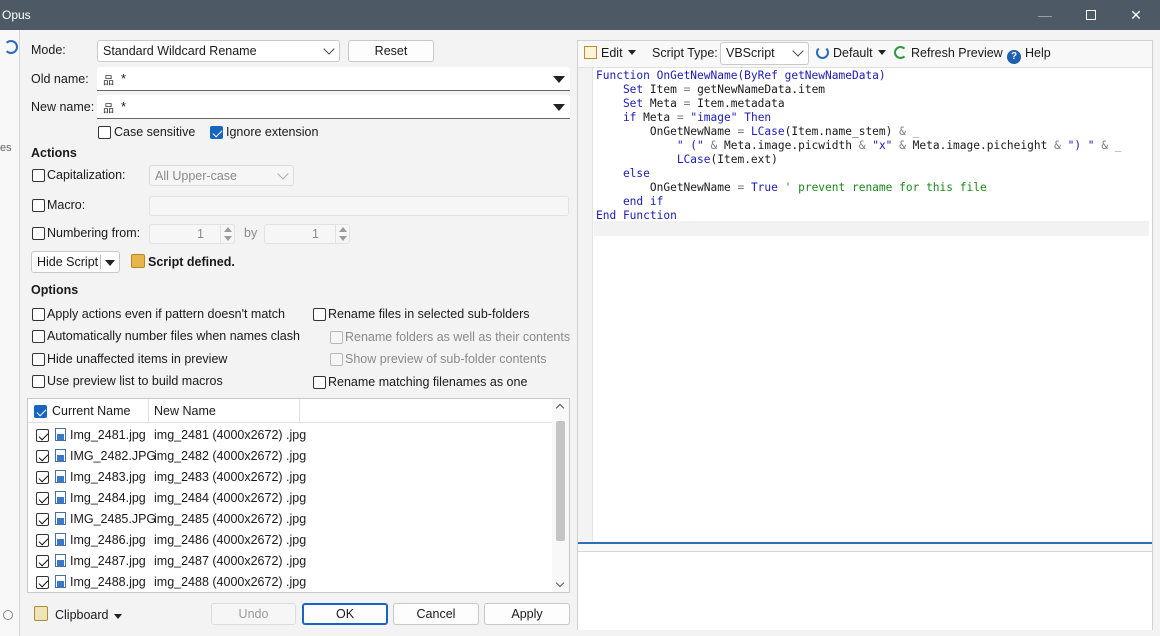 Image resolution: width=1160 pixels, height=636 pixels. I want to click on numbering-checkbox, so click(38, 233).